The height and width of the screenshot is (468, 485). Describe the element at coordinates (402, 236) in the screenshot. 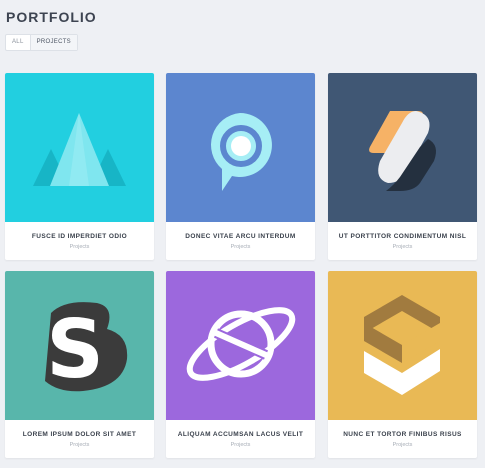

I see `card-title: UT PORTTITOR CONDIMENTUM NISL` at that location.